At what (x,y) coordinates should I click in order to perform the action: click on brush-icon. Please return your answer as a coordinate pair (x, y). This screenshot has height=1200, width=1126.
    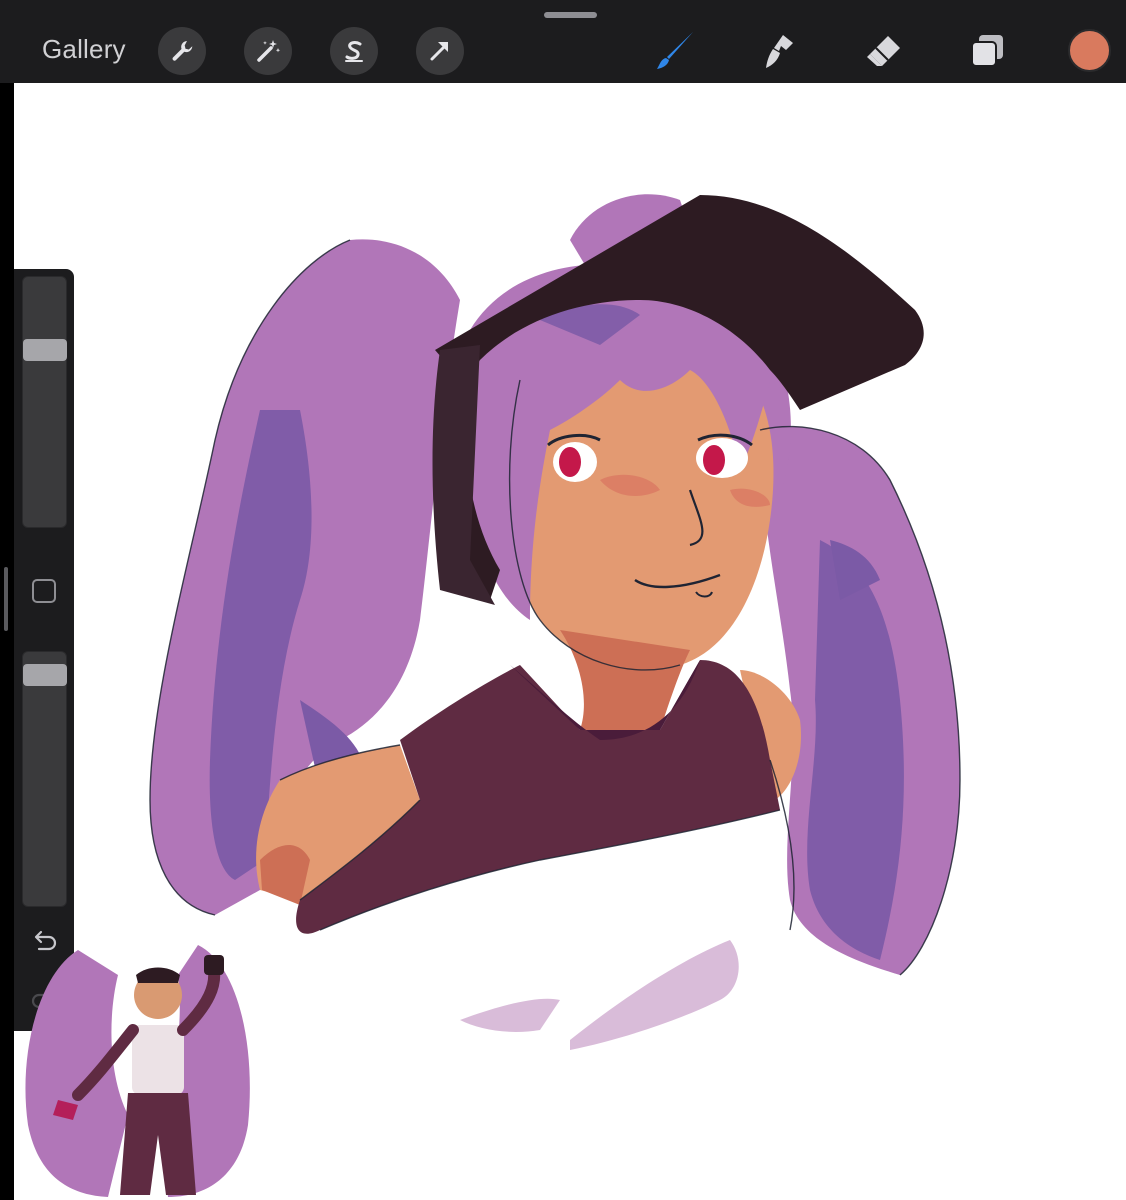
    Looking at the image, I should click on (675, 50).